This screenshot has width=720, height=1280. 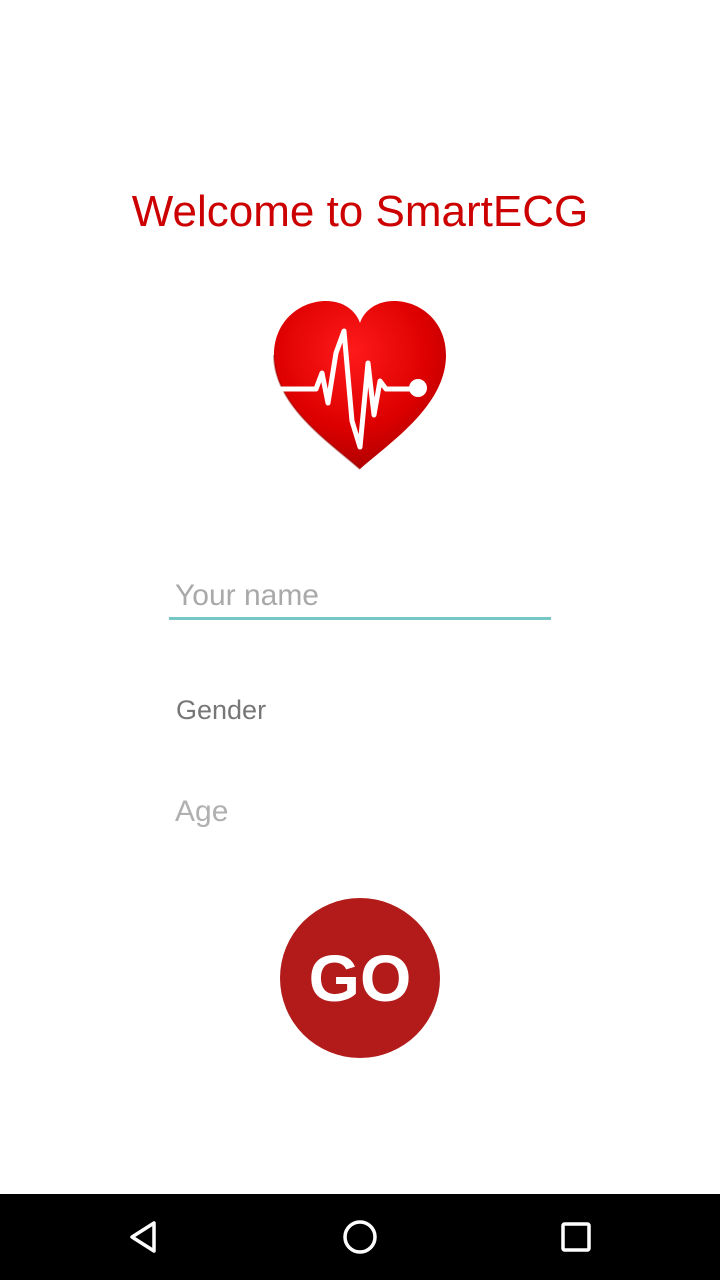 I want to click on go-button: GO, so click(x=360, y=978).